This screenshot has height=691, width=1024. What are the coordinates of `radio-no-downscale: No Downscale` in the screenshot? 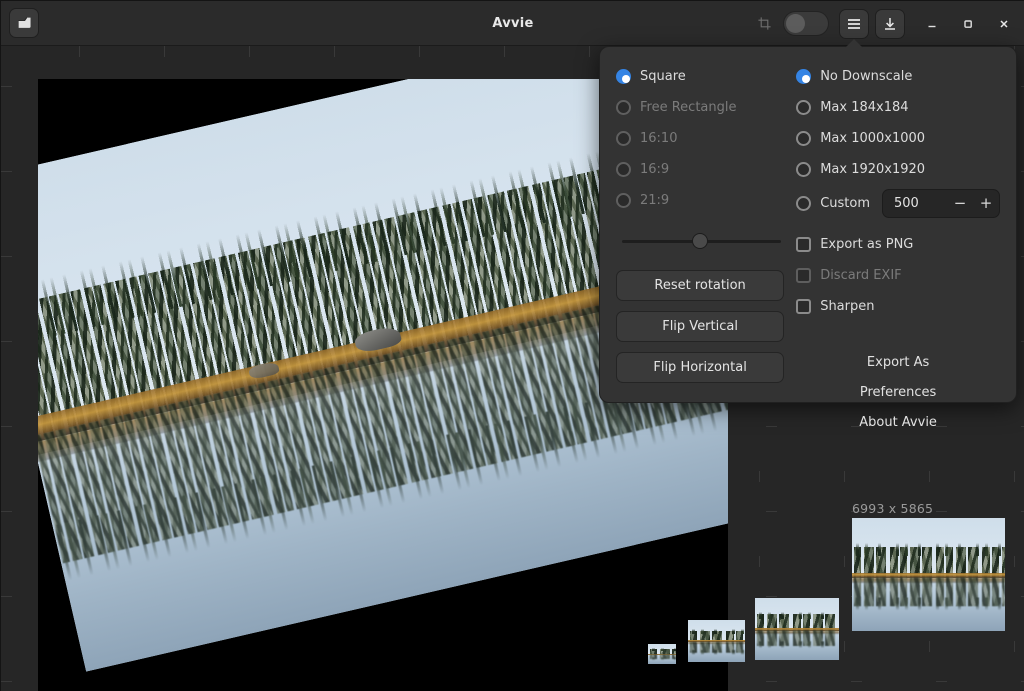 It's located at (898, 76).